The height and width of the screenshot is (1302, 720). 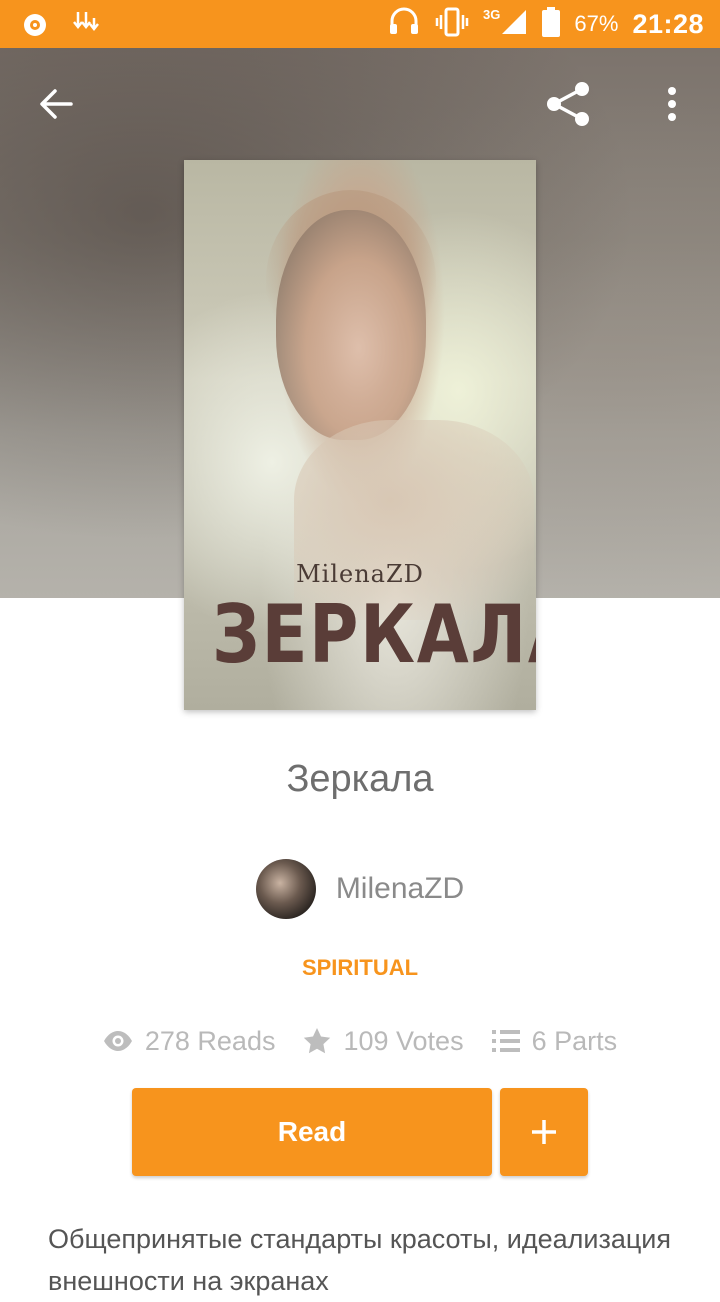 What do you see at coordinates (452, 24) in the screenshot?
I see `vibrate-icon` at bounding box center [452, 24].